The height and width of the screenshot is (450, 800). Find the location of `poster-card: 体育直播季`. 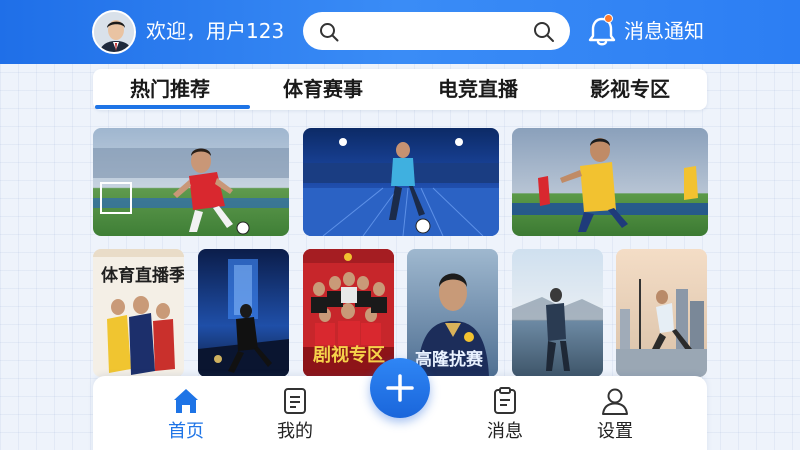

poster-card: 体育直播季 is located at coordinates (138, 313).